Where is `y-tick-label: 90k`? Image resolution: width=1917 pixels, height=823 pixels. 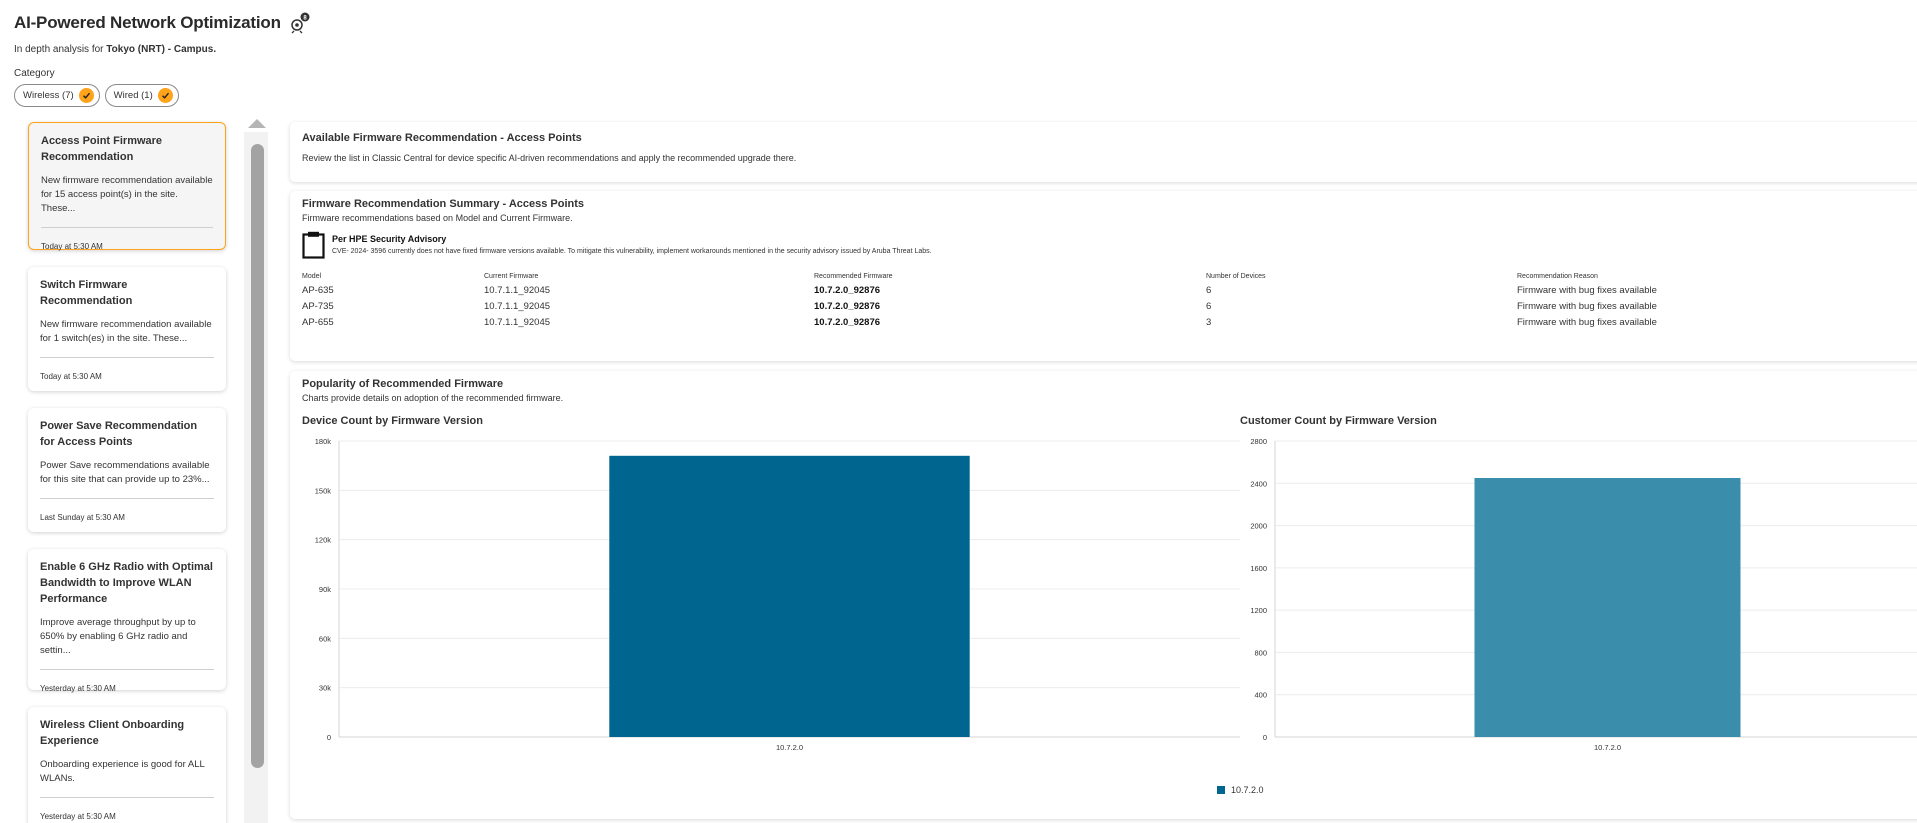
y-tick-label: 90k is located at coordinates (325, 589).